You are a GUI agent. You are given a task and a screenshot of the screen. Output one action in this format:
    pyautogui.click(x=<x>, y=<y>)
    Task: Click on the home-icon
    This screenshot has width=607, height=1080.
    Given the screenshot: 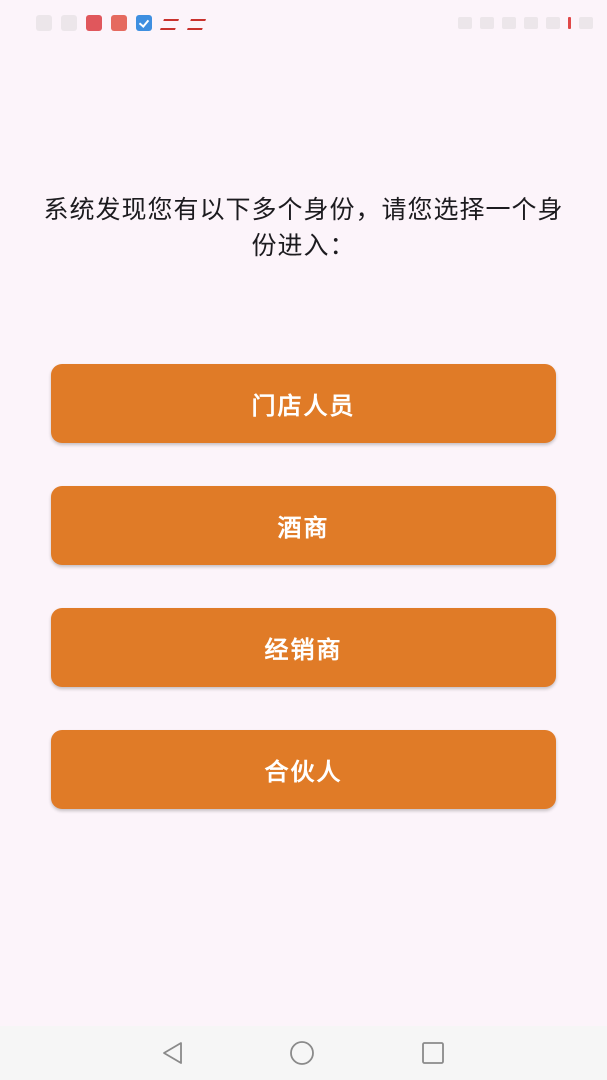 What is the action you would take?
    pyautogui.click(x=302, y=1053)
    